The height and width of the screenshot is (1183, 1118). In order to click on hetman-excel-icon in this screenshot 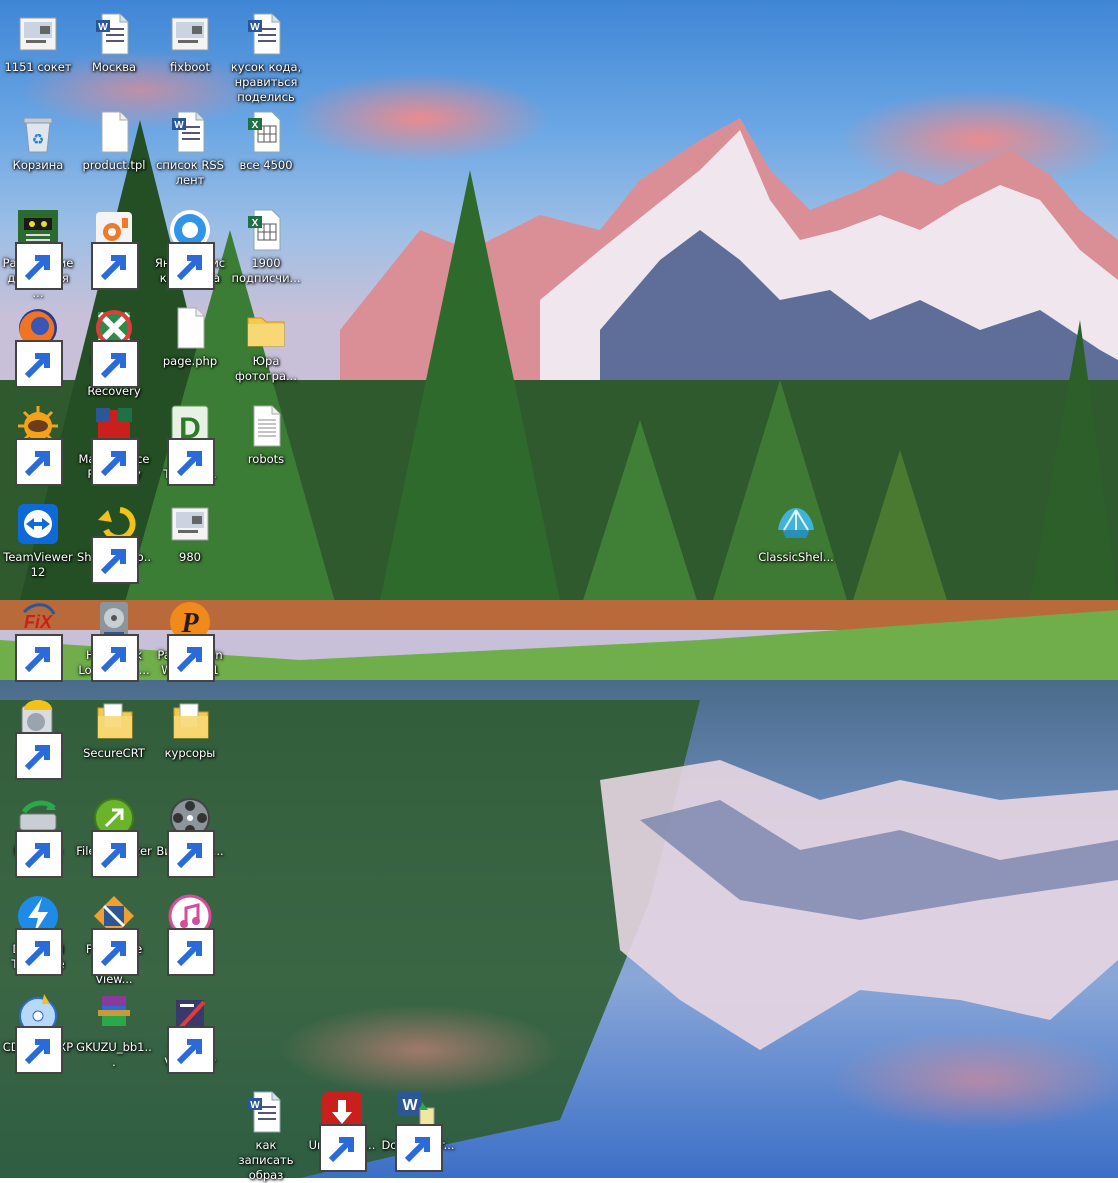, I will do `click(114, 346)`.